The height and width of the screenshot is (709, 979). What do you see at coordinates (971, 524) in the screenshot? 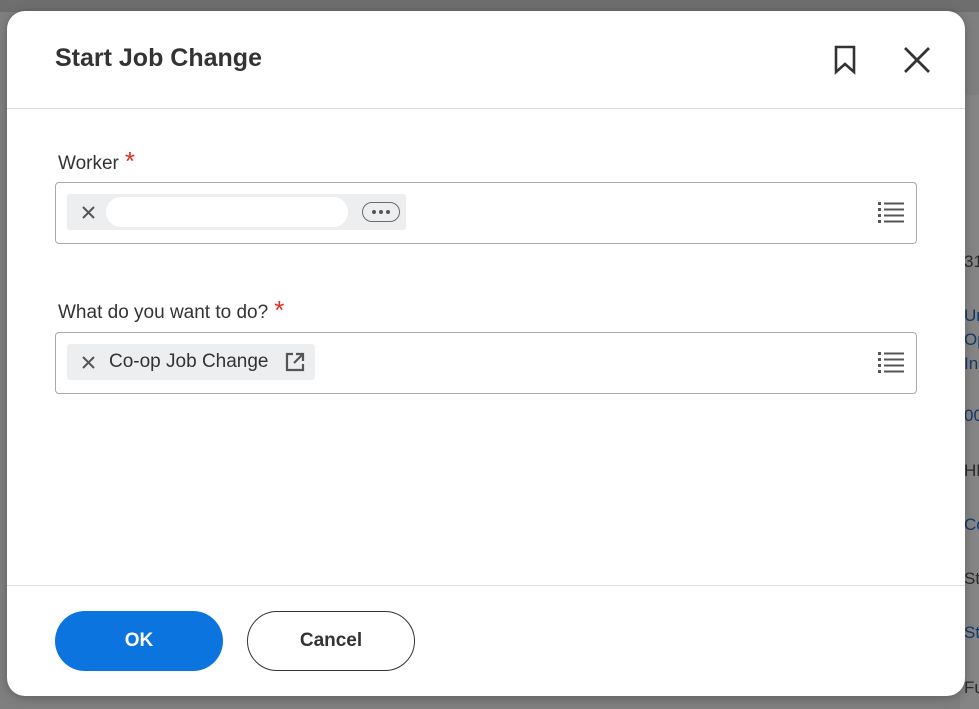
I see `background-link: Co` at bounding box center [971, 524].